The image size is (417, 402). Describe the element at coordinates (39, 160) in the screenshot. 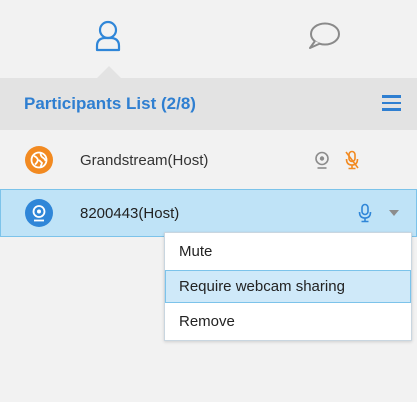

I see `globe-avatar-icon` at that location.